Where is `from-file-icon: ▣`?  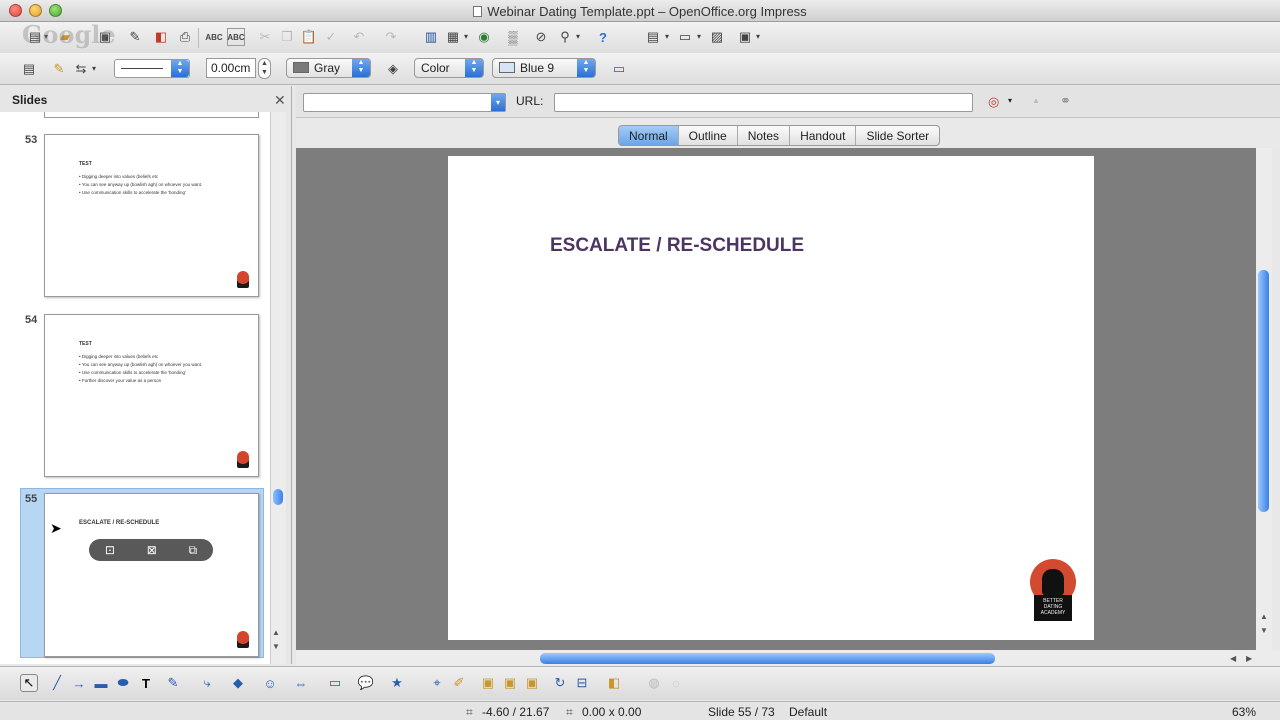 from-file-icon: ▣ is located at coordinates (510, 683).